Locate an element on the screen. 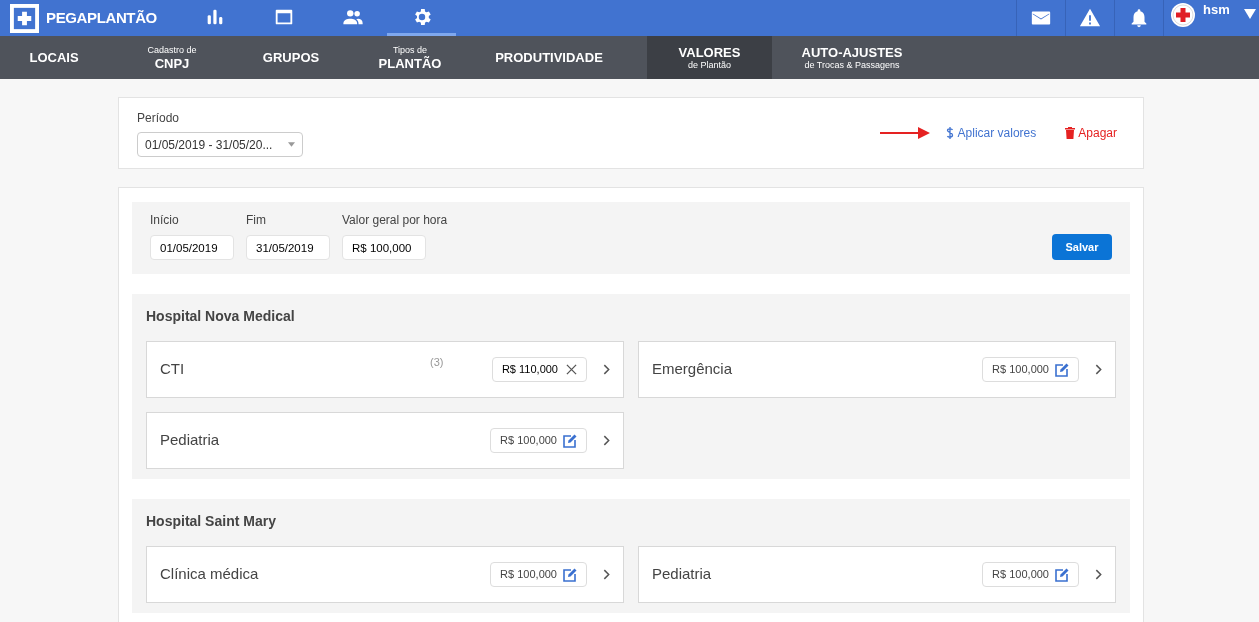  unit-card: Clínica médica R$ 100,000 is located at coordinates (385, 574).